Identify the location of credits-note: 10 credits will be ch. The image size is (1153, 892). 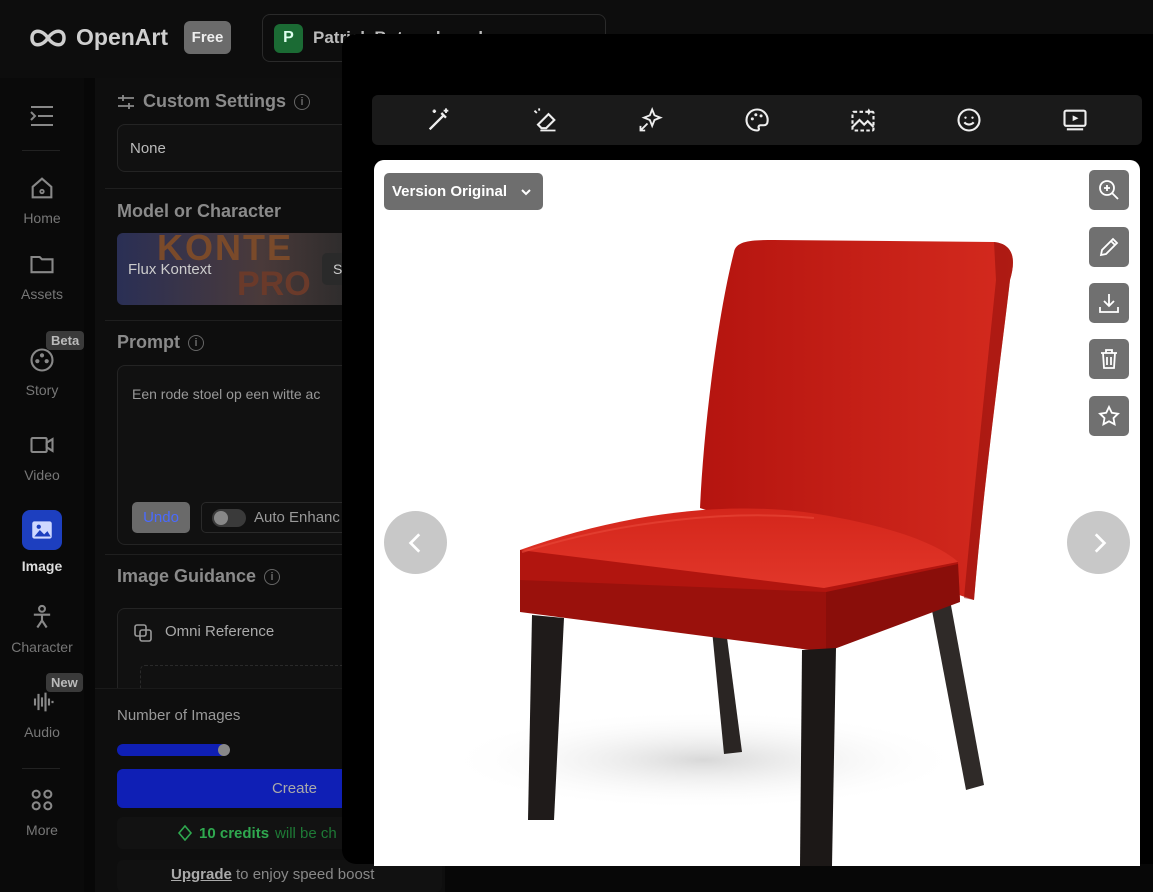
(237, 833).